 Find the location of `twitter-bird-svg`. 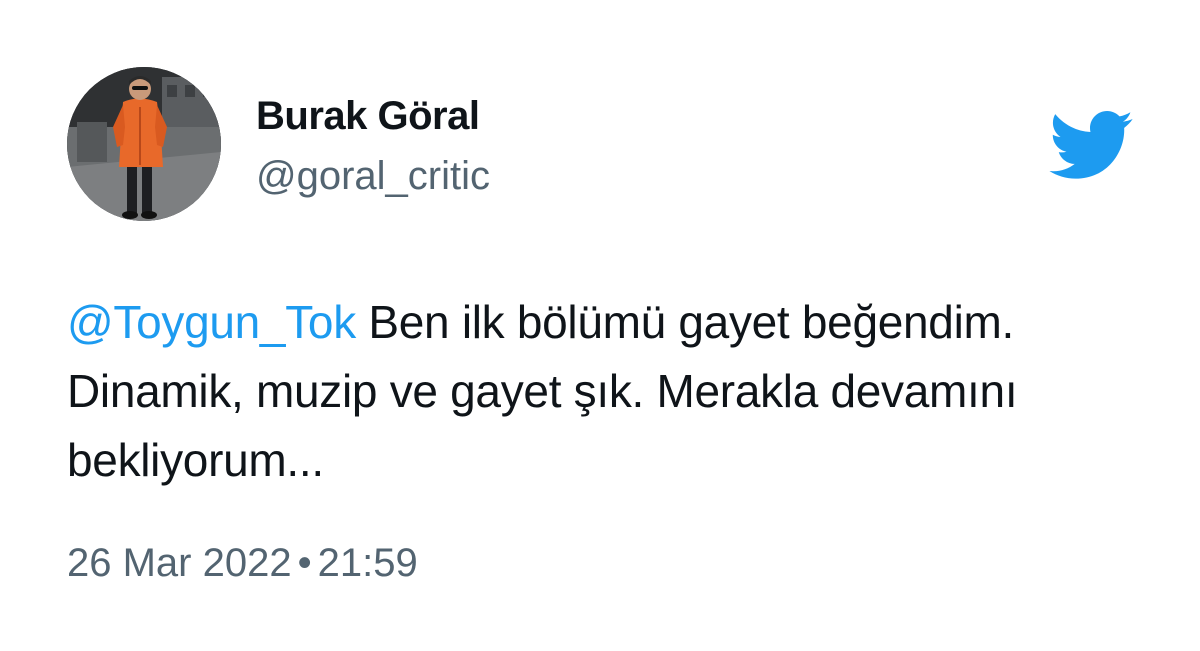

twitter-bird-svg is located at coordinates (1091, 145).